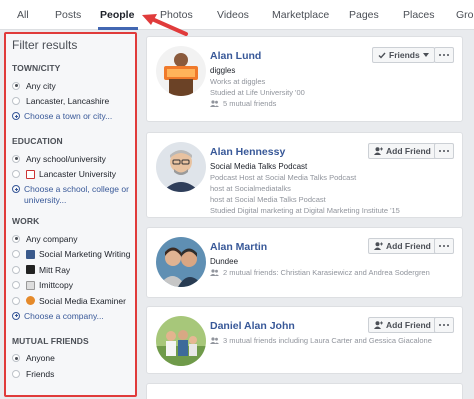 Image resolution: width=474 pixels, height=399 pixels. Describe the element at coordinates (233, 15) in the screenshot. I see `tab-videos: Videos` at that location.